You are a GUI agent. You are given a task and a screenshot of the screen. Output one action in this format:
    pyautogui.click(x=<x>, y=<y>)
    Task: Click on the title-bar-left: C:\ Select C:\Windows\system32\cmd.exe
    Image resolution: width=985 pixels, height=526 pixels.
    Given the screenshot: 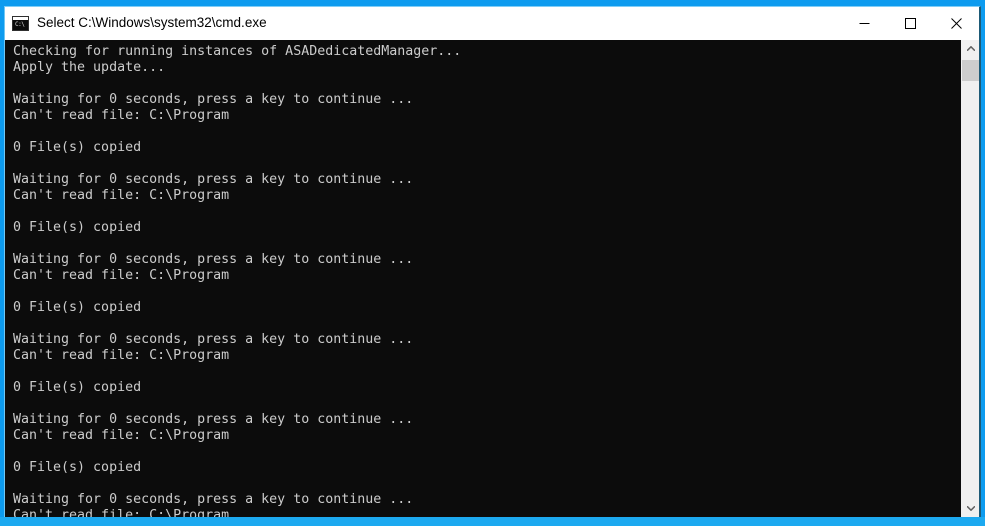 What is the action you would take?
    pyautogui.click(x=423, y=23)
    